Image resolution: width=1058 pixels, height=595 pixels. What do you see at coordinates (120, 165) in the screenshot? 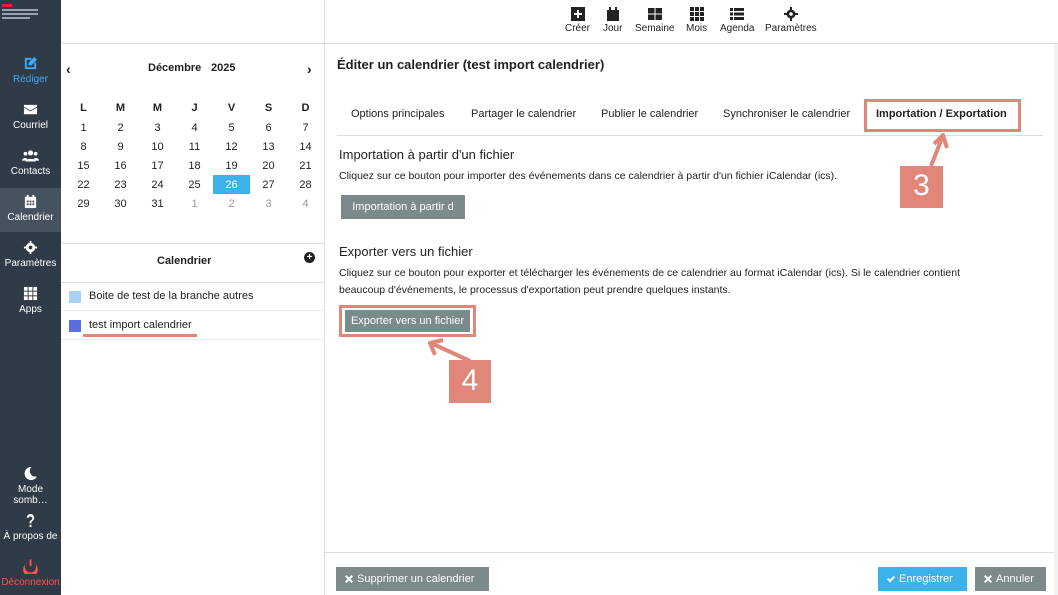
I see `calendar-day: 16` at bounding box center [120, 165].